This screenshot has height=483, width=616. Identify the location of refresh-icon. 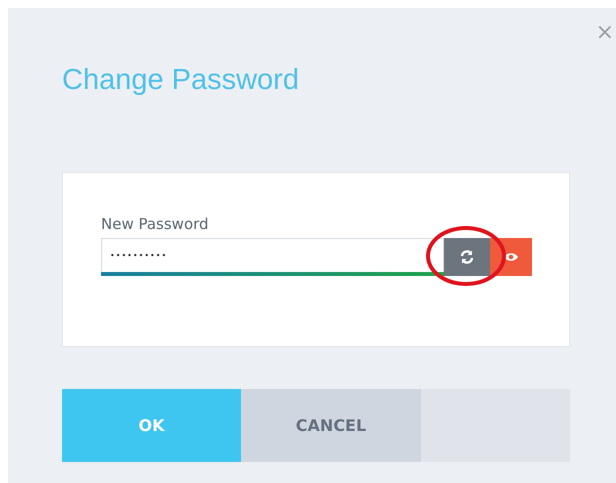
(467, 256).